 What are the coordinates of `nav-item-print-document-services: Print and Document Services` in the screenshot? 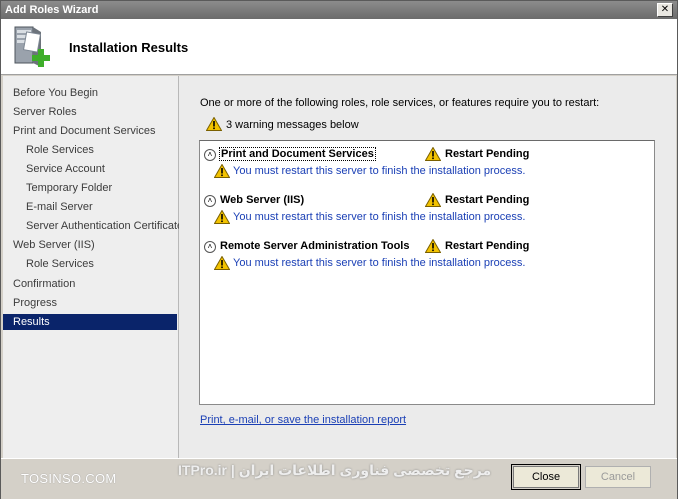 It's located at (90, 131).